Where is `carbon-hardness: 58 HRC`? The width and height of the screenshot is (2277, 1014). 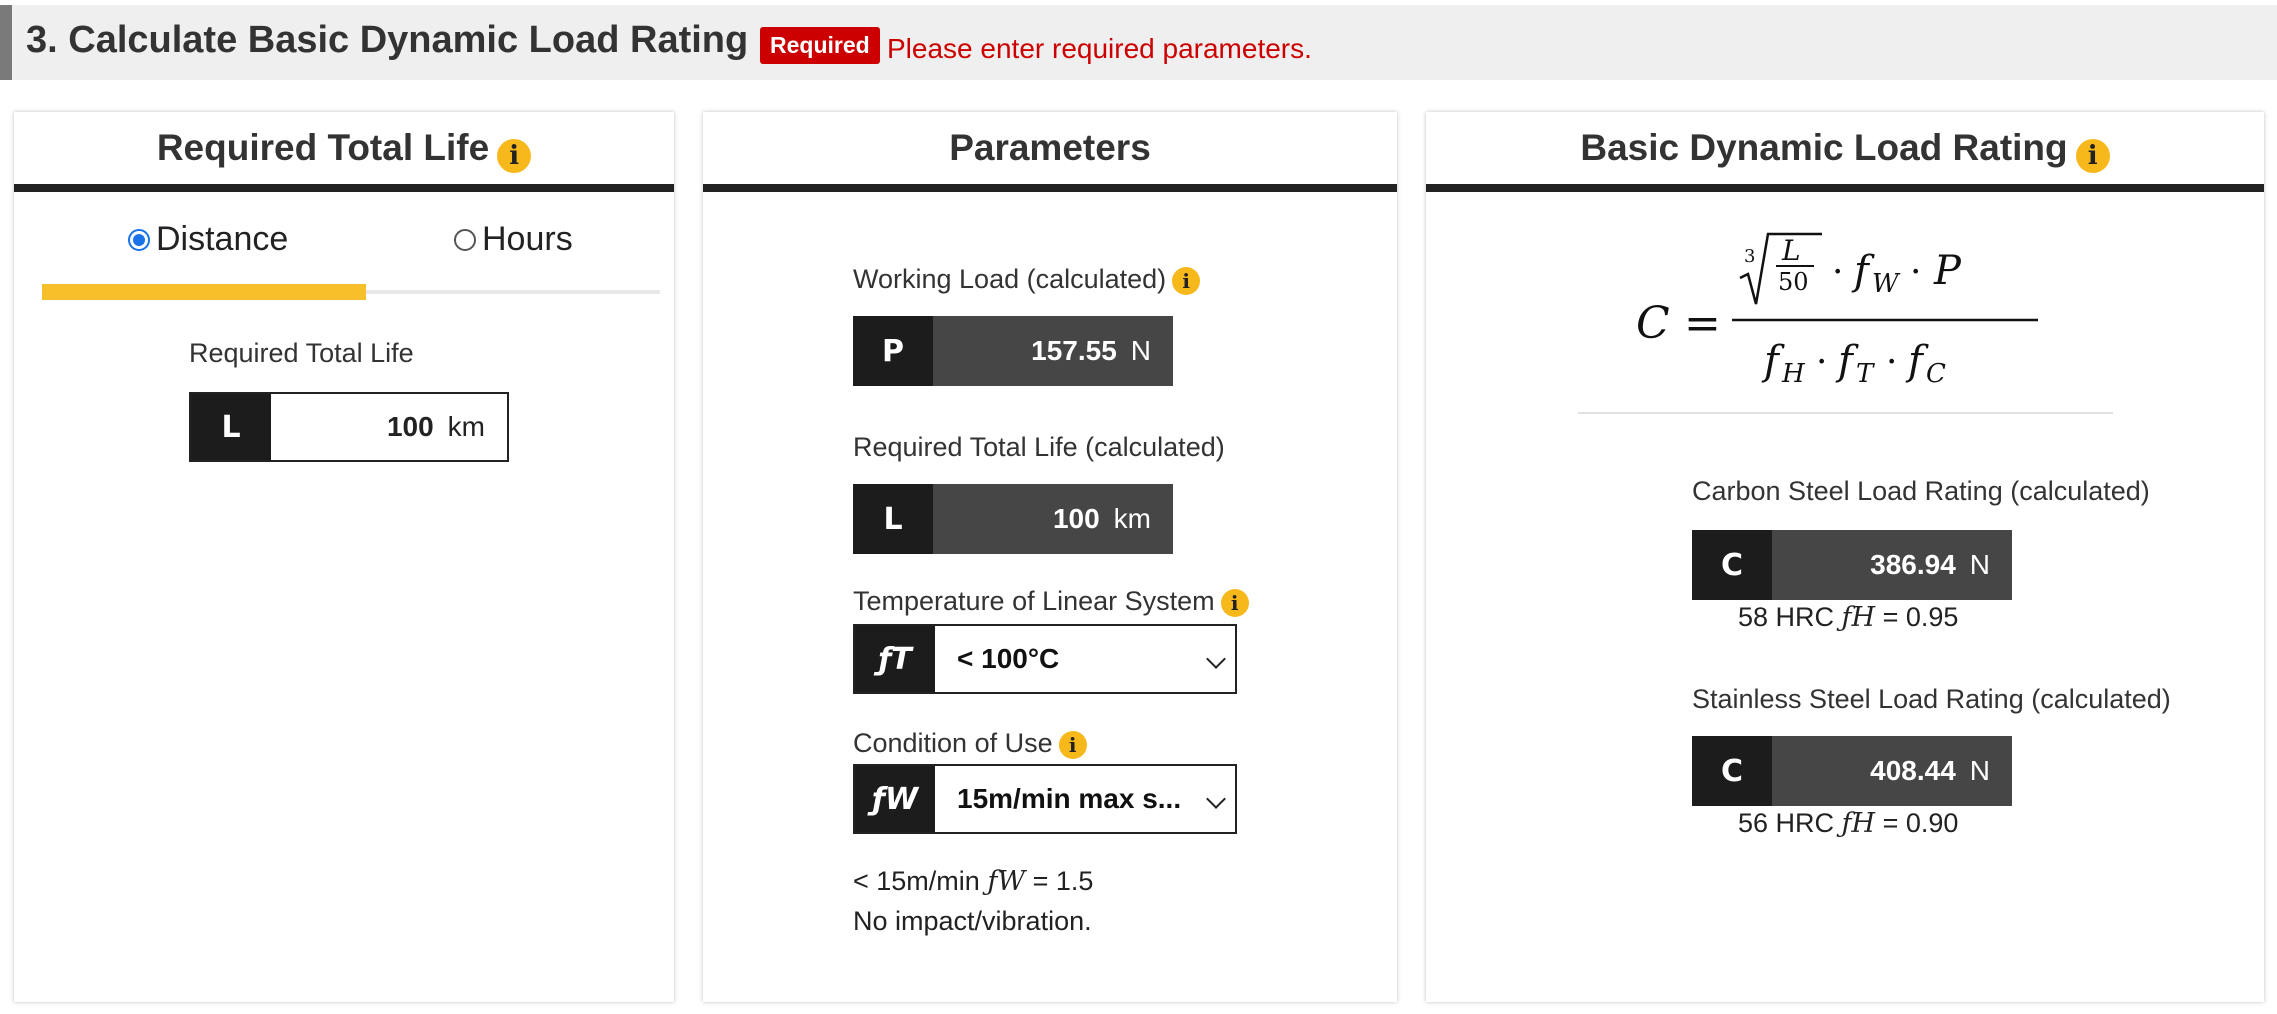
carbon-hardness: 58 HRC is located at coordinates (1786, 617).